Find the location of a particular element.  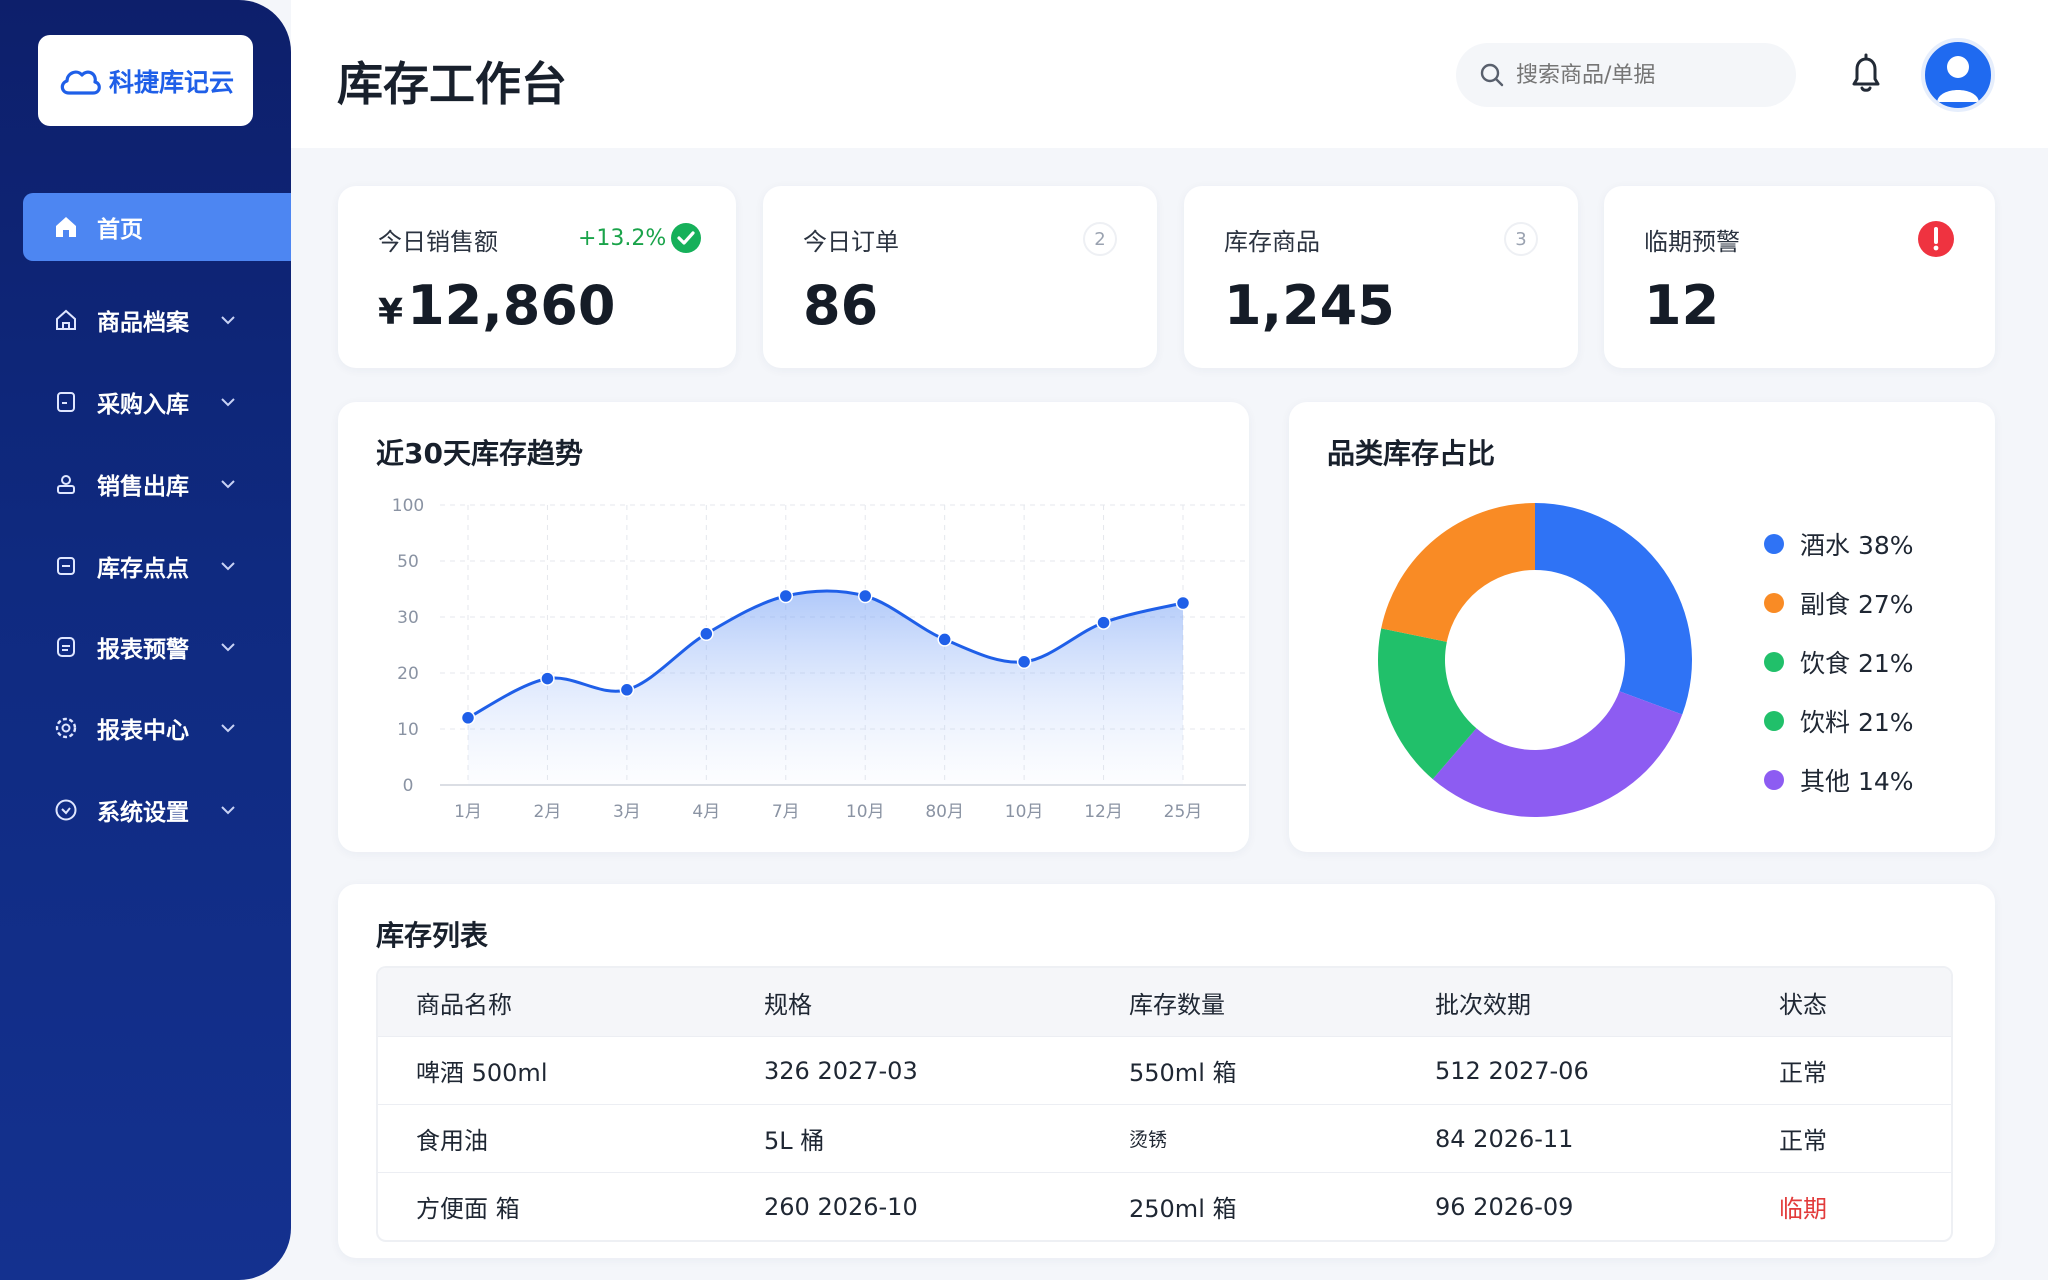

column-header: 状态 is located at coordinates (1846, 1002).